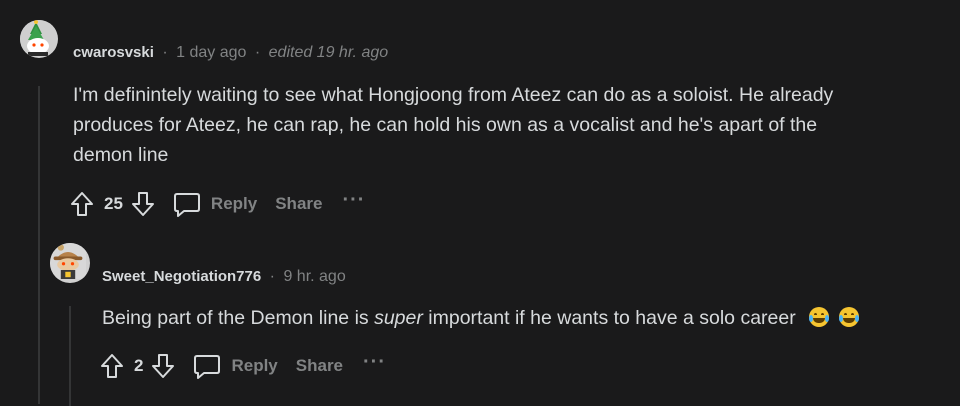 This screenshot has width=960, height=406. I want to click on emphasized-text: super, so click(398, 318).